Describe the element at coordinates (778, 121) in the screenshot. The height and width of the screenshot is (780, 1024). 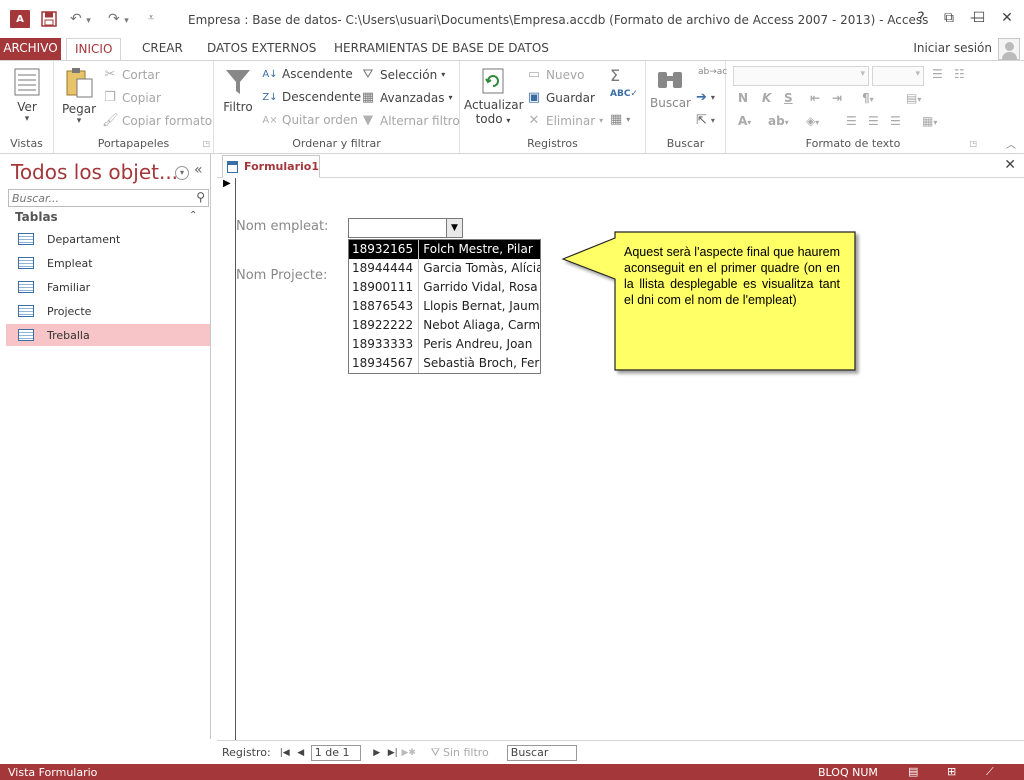
I see `highlight-icon: ab▾` at that location.